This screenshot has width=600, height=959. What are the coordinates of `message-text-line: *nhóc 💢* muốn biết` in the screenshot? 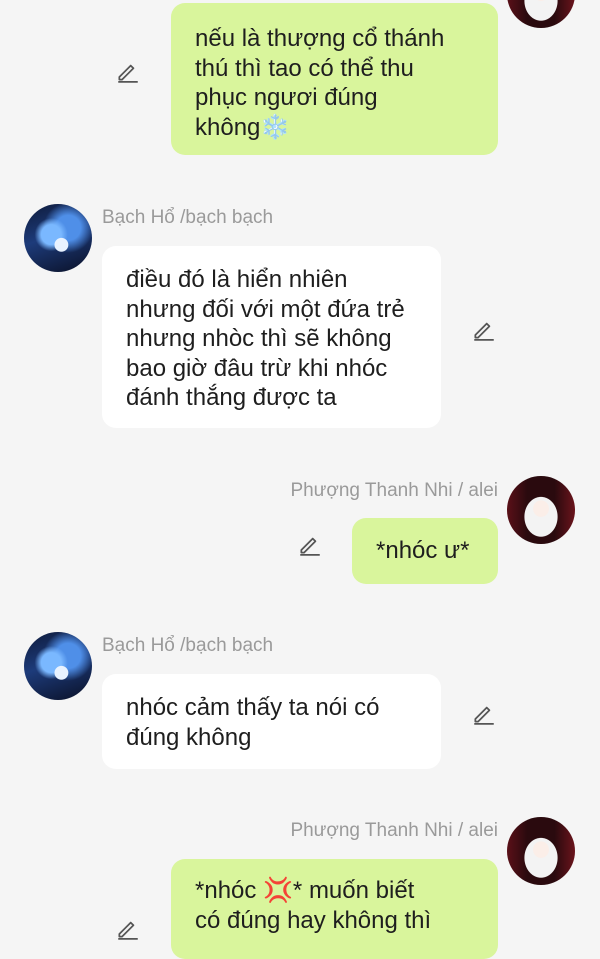 It's located at (305, 890).